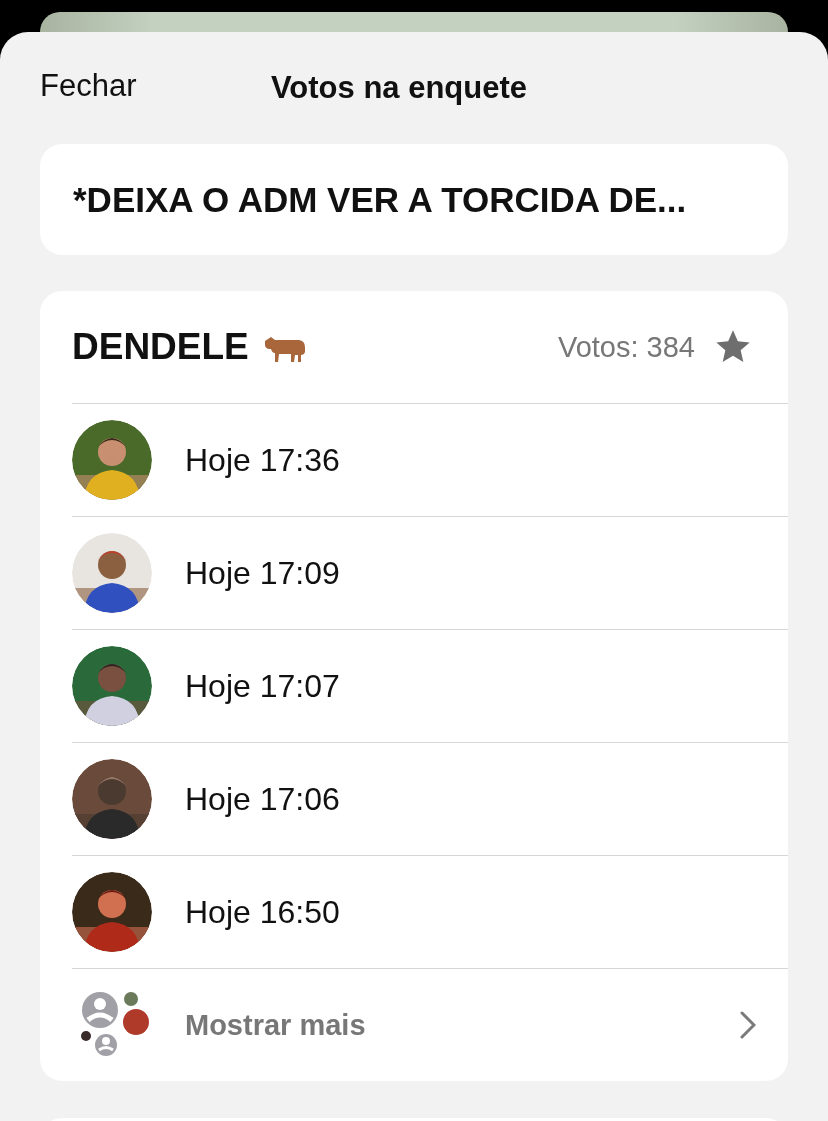 This screenshot has height=1121, width=828. I want to click on show-more-row: Mostrar mais, so click(430, 1025).